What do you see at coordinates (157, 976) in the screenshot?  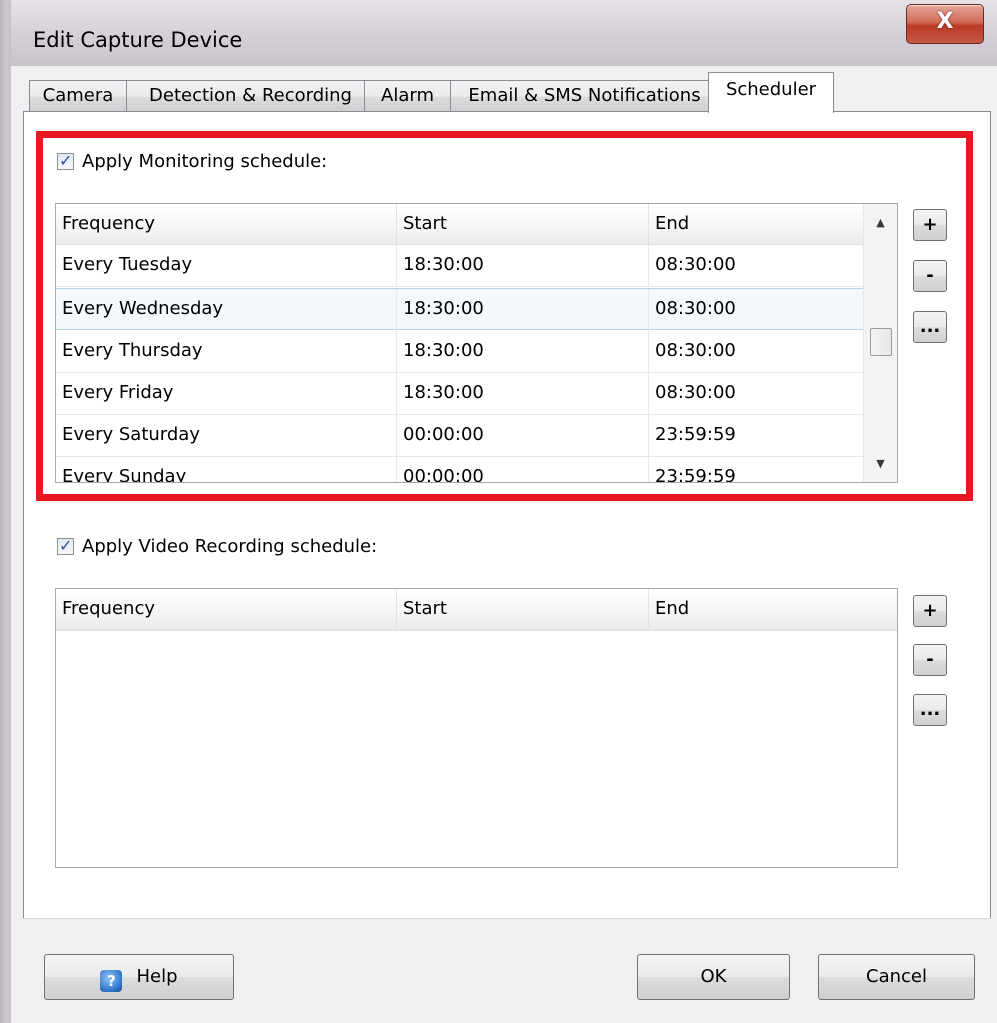 I see `help-button-label: Help` at bounding box center [157, 976].